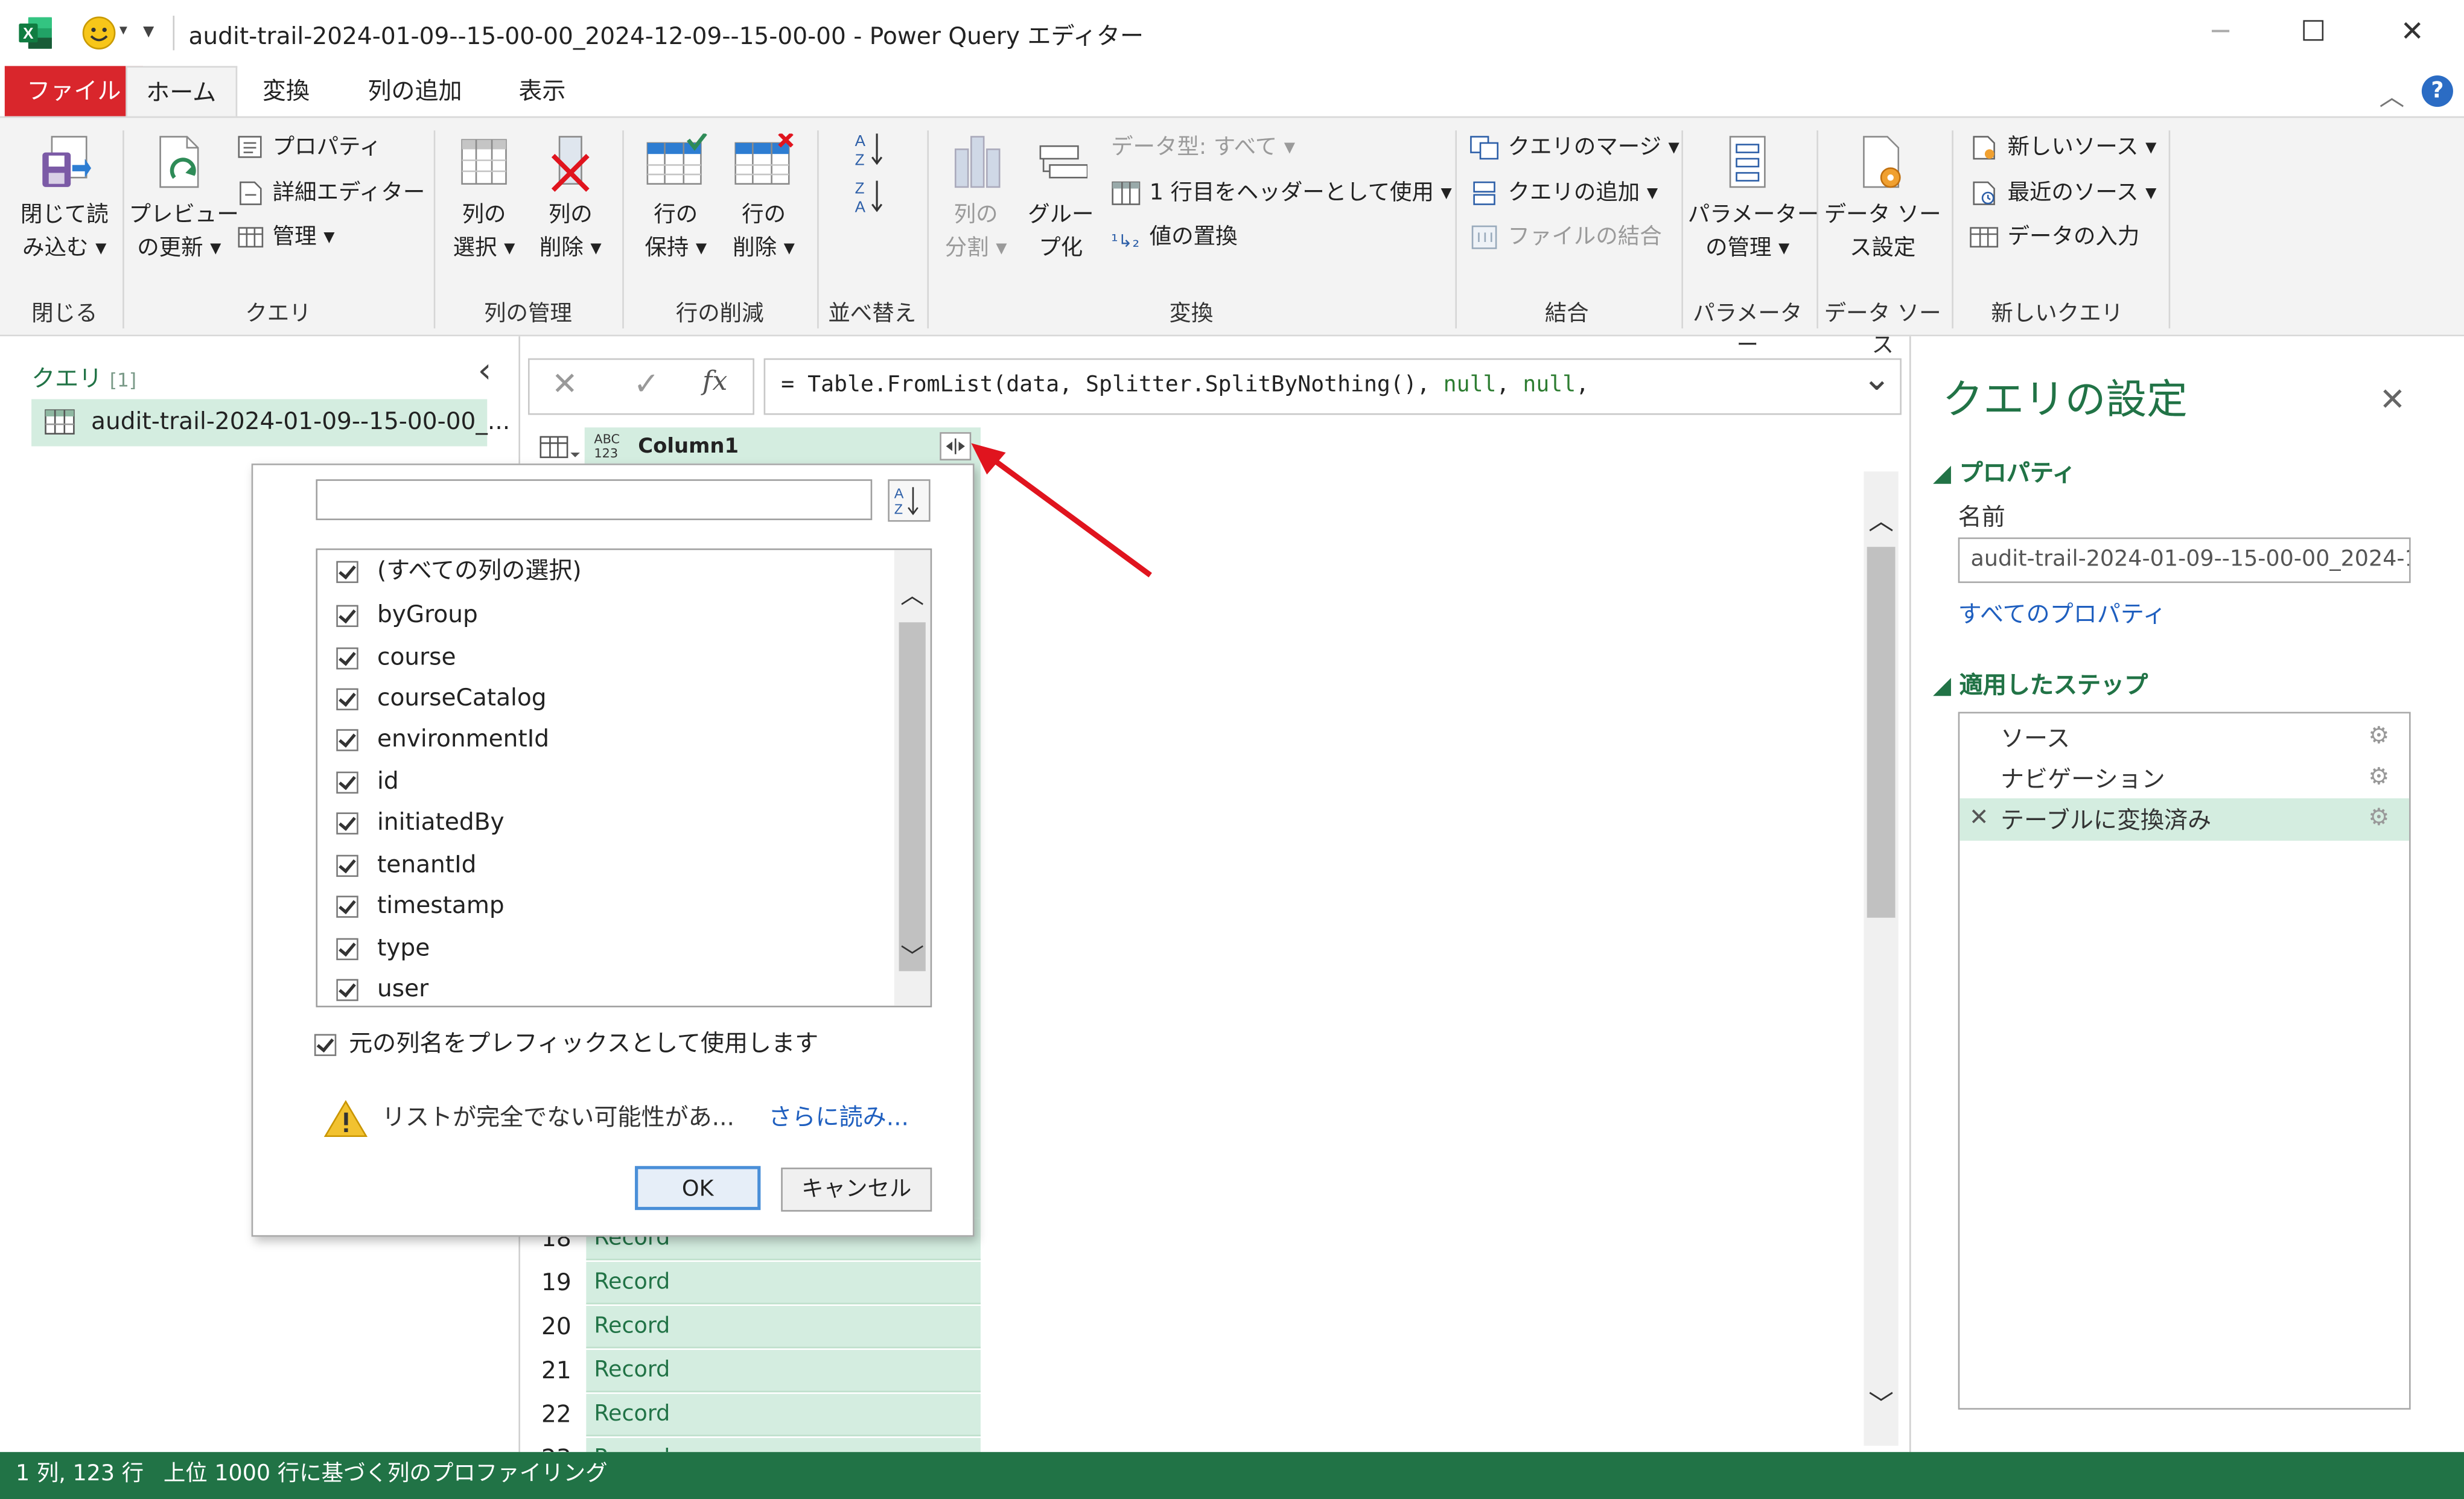  Describe the element at coordinates (1203, 147) in the screenshot. I see `data-type-dropdown: データ型: すべて ▾` at that location.